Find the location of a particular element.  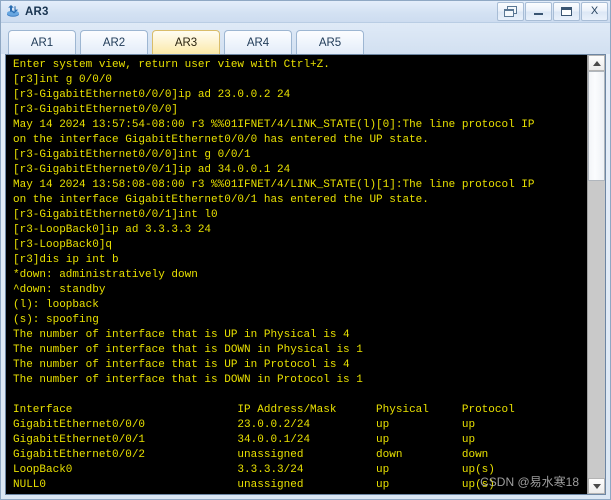

console-line: [r3-LoopBack0]ip ad 3.3.3.3 24 is located at coordinates (112, 230).